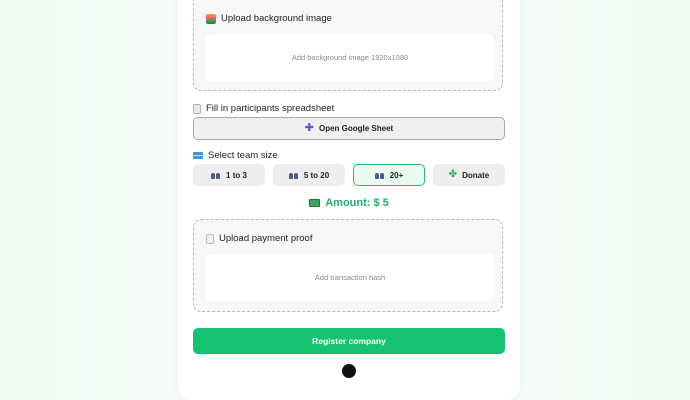  I want to click on picture-icon, so click(211, 18).